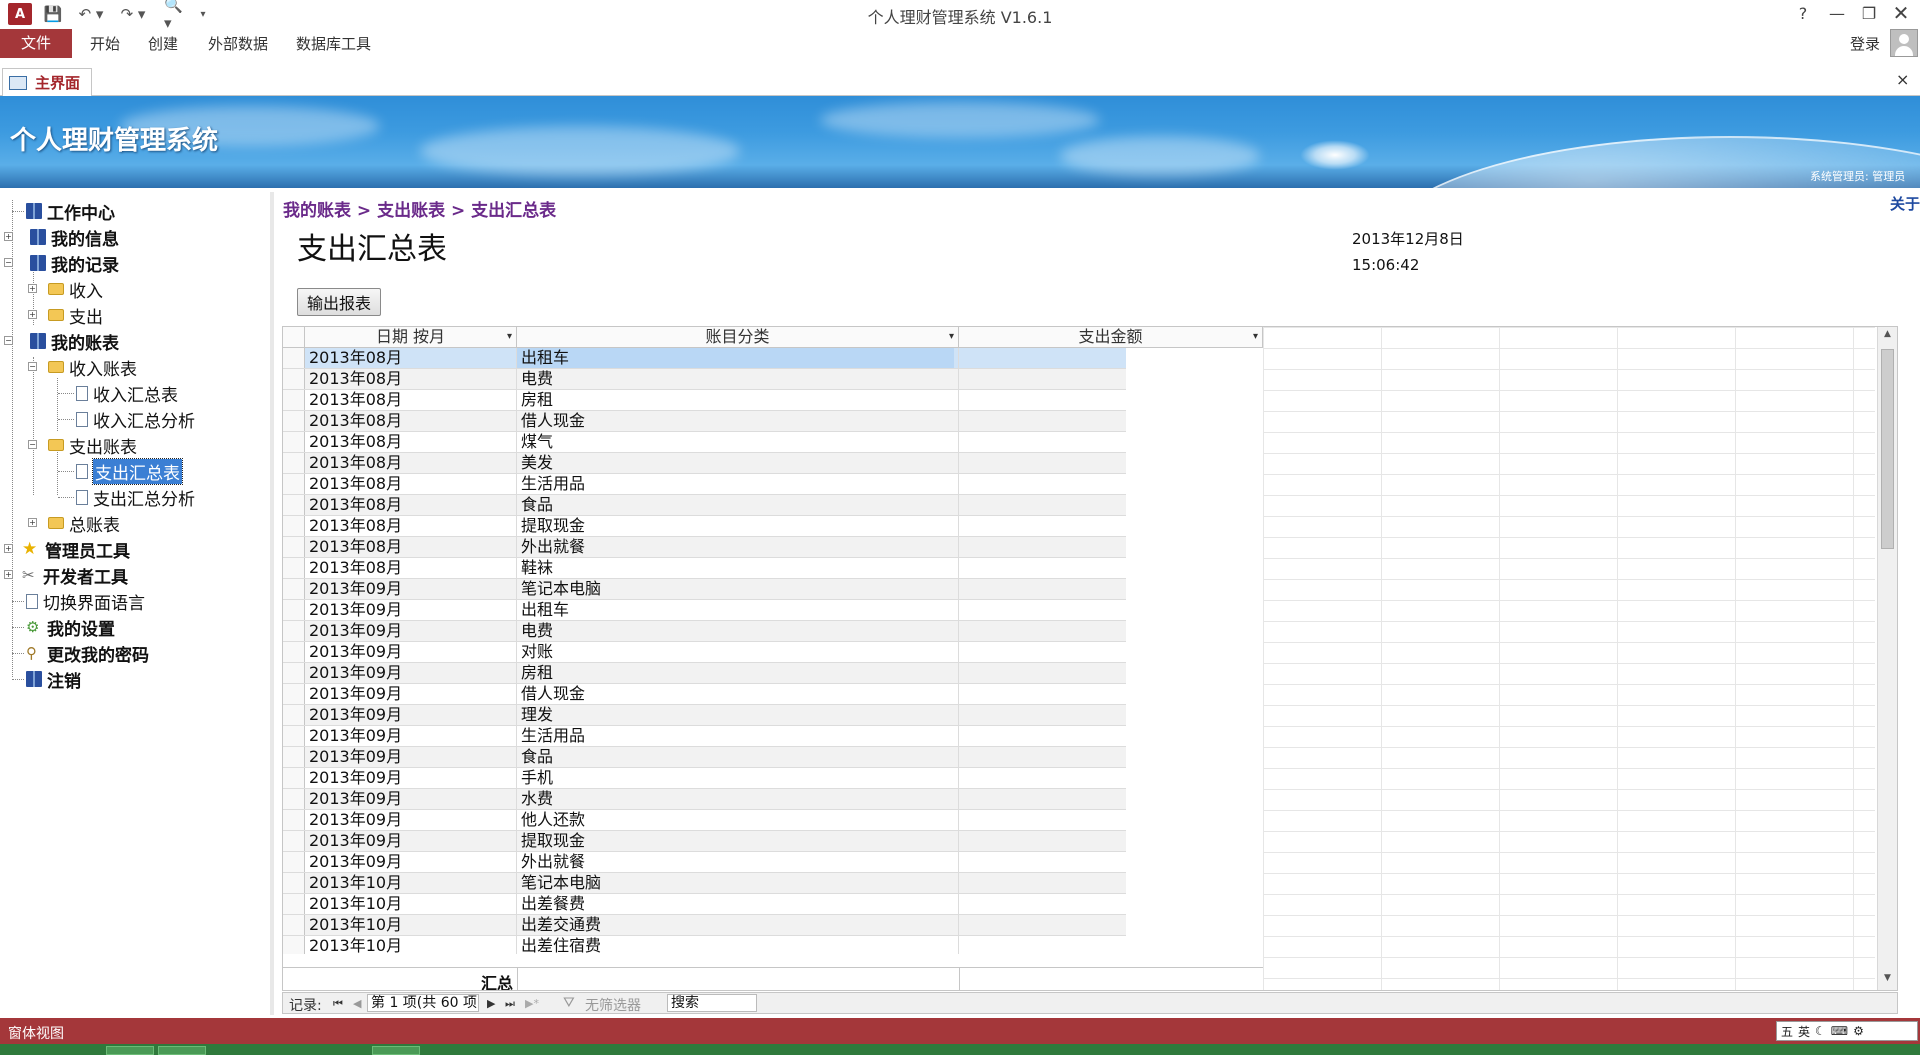  What do you see at coordinates (66, 576) in the screenshot?
I see `nav-item-developer-tools: + ✂ 开发者工具` at bounding box center [66, 576].